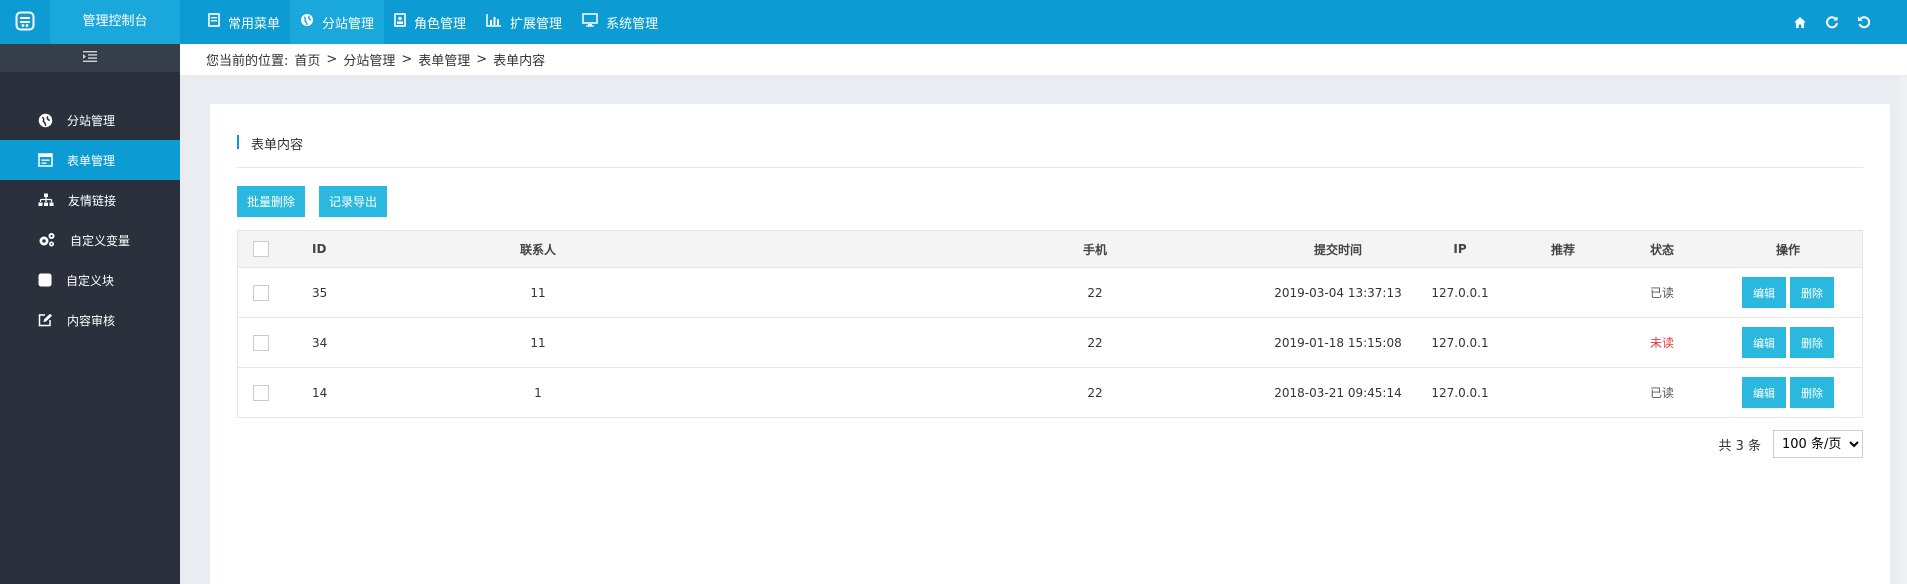  I want to click on top-nav-roles: 角色管理, so click(430, 22).